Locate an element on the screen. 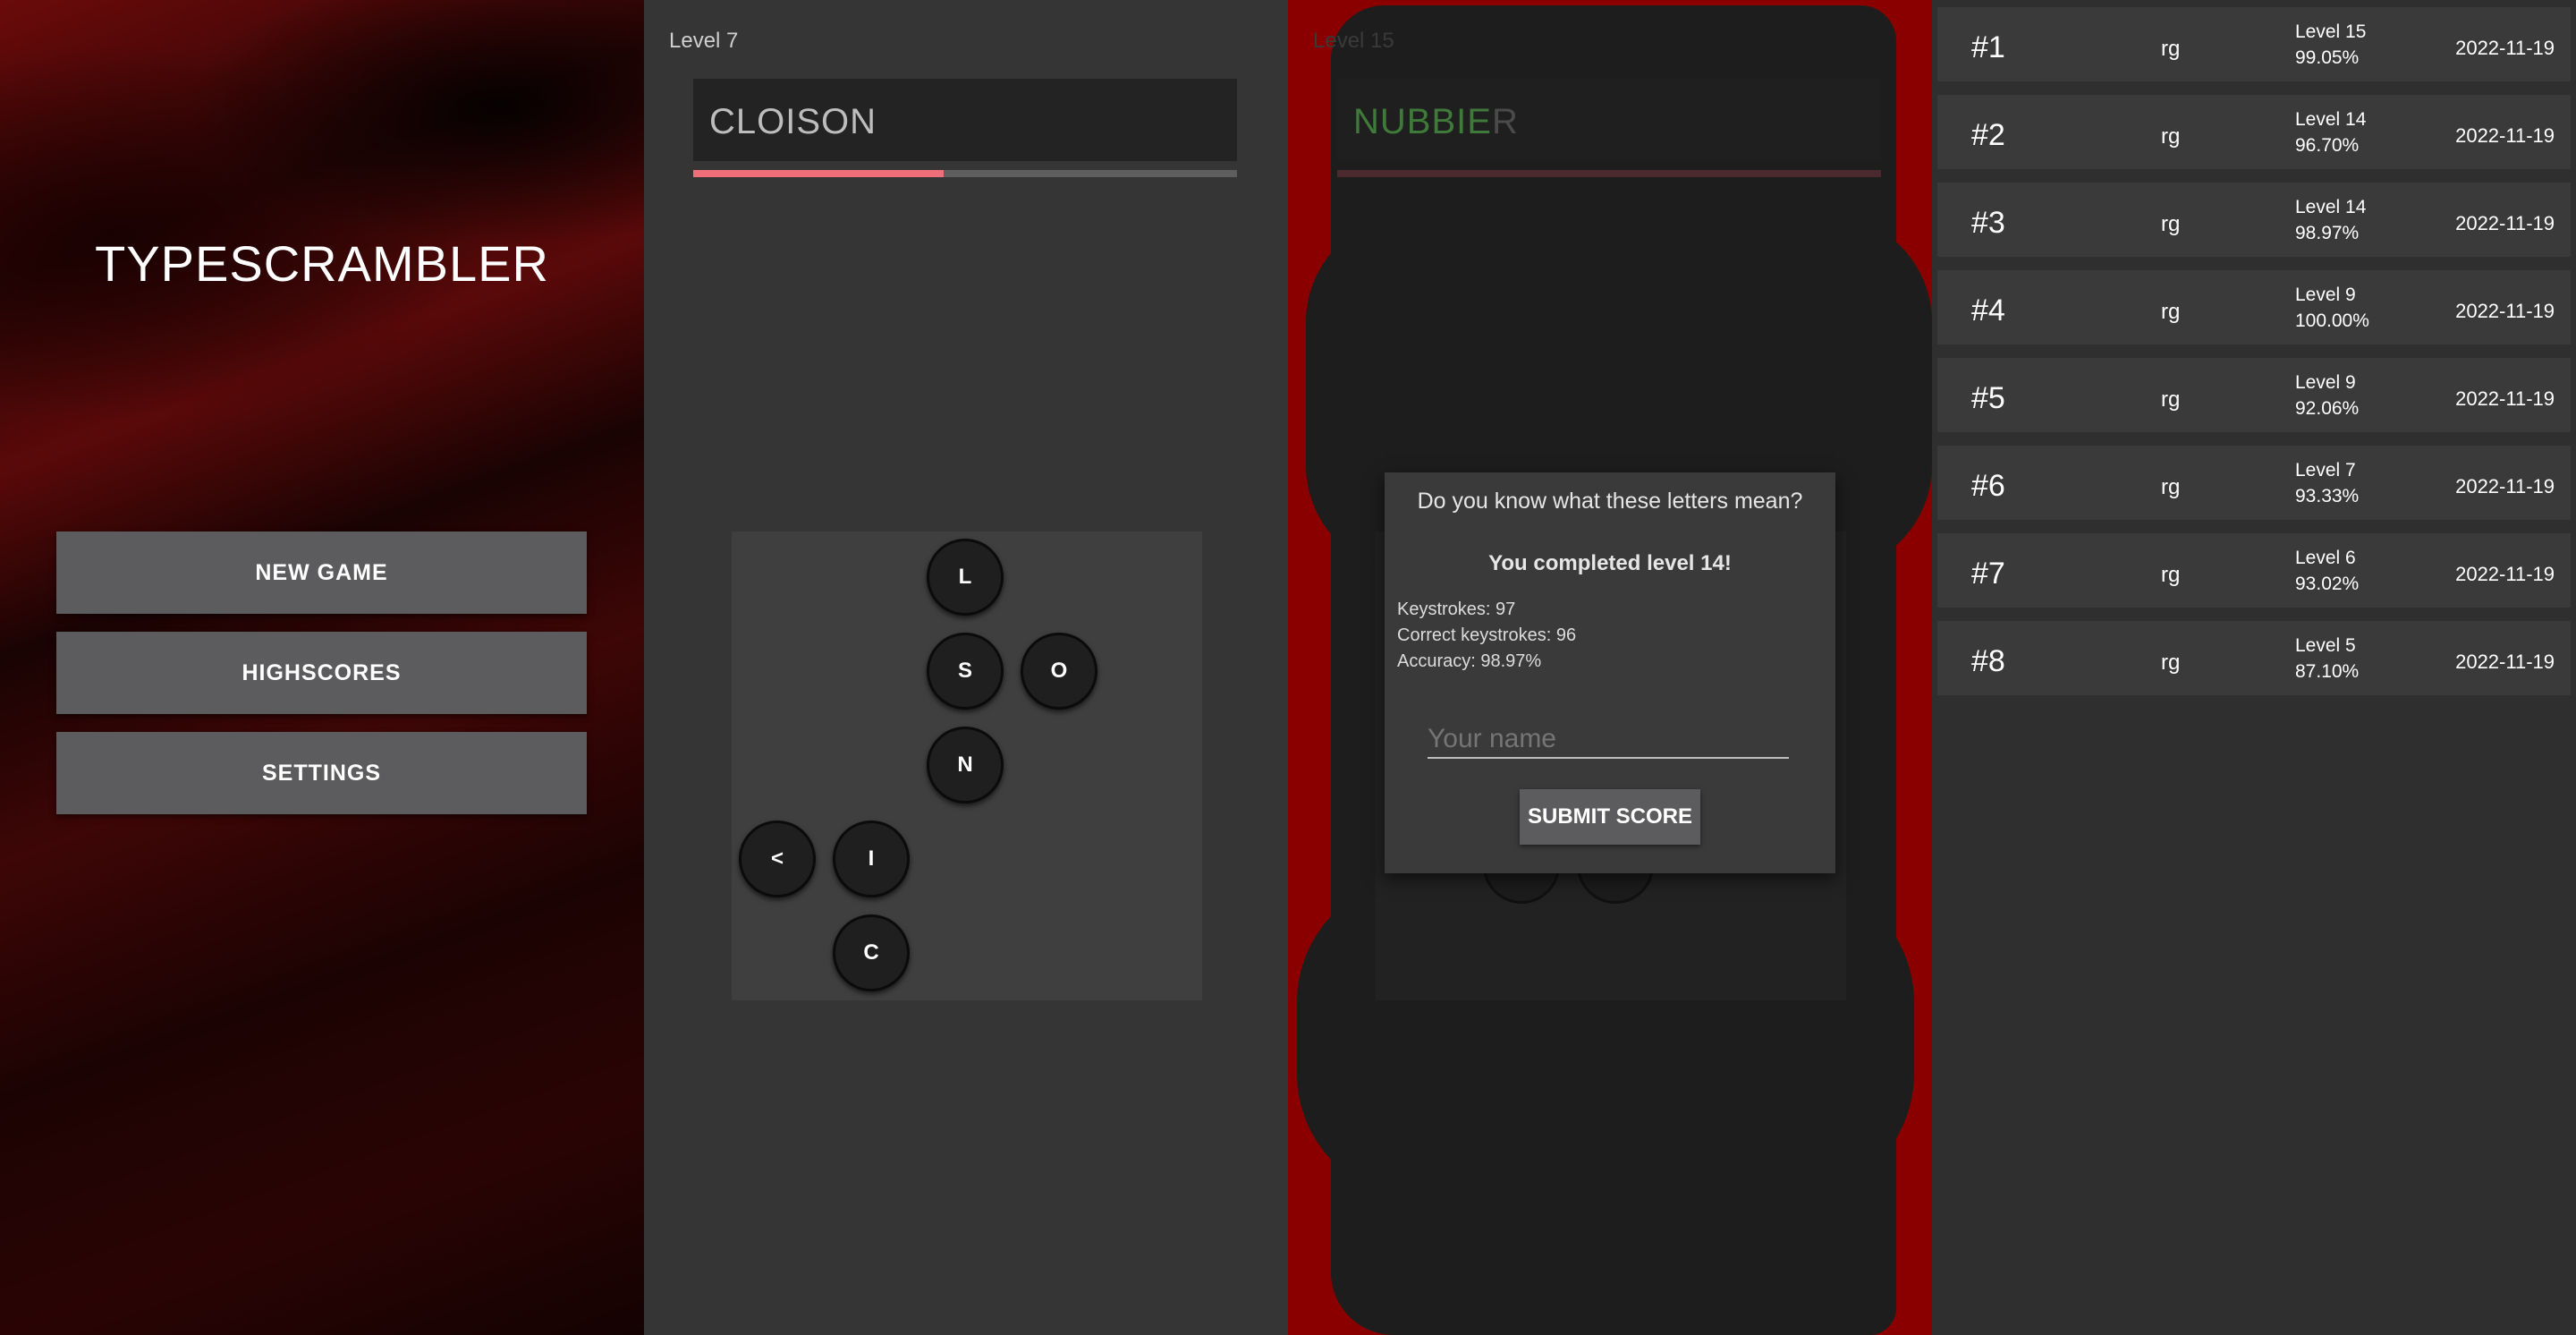 This screenshot has width=2576, height=1335. highscore-accuracy: 93.02% is located at coordinates (2327, 584).